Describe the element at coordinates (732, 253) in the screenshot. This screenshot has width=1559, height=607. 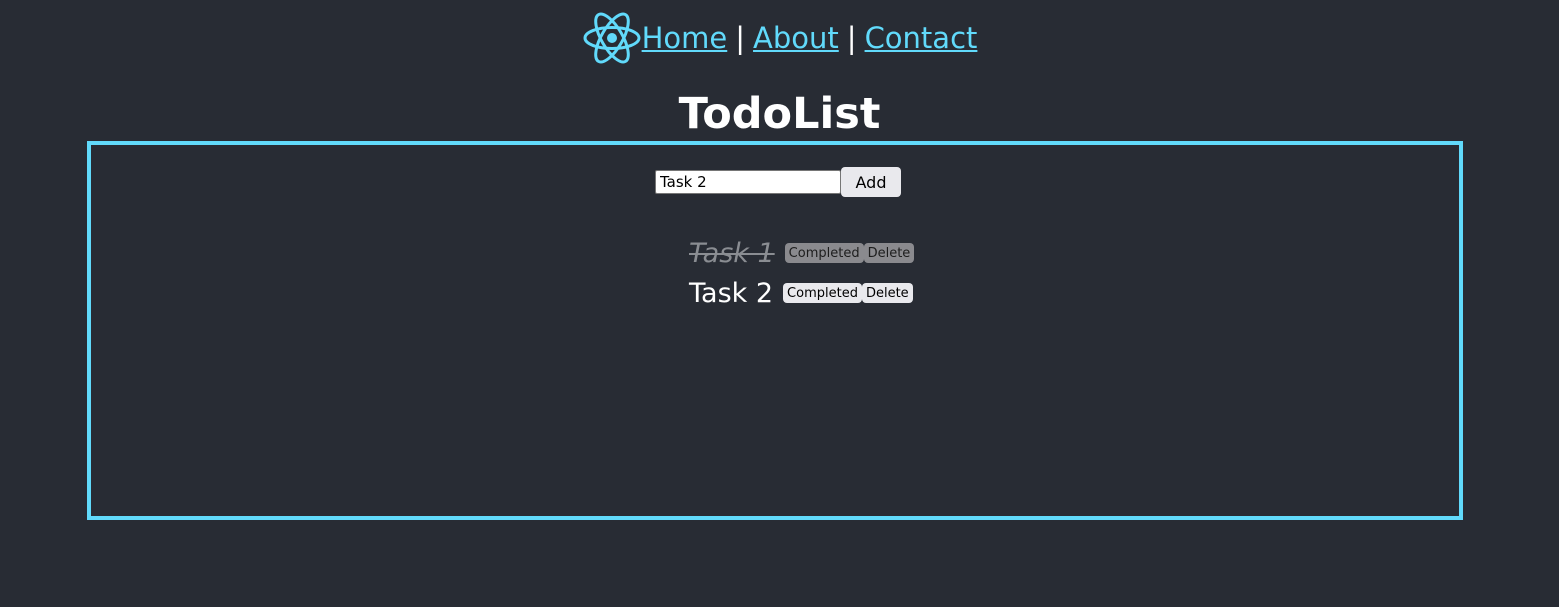
I see `todo-item-text: Task 1` at that location.